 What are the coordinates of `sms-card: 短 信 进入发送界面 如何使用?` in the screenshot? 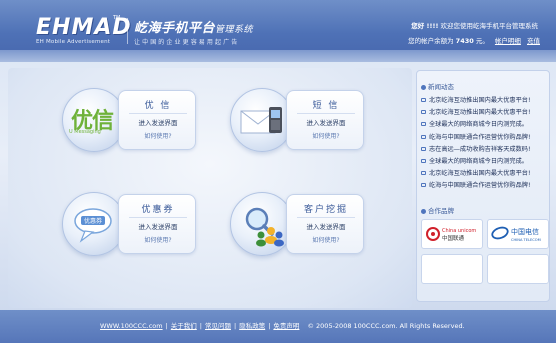 It's located at (325, 120).